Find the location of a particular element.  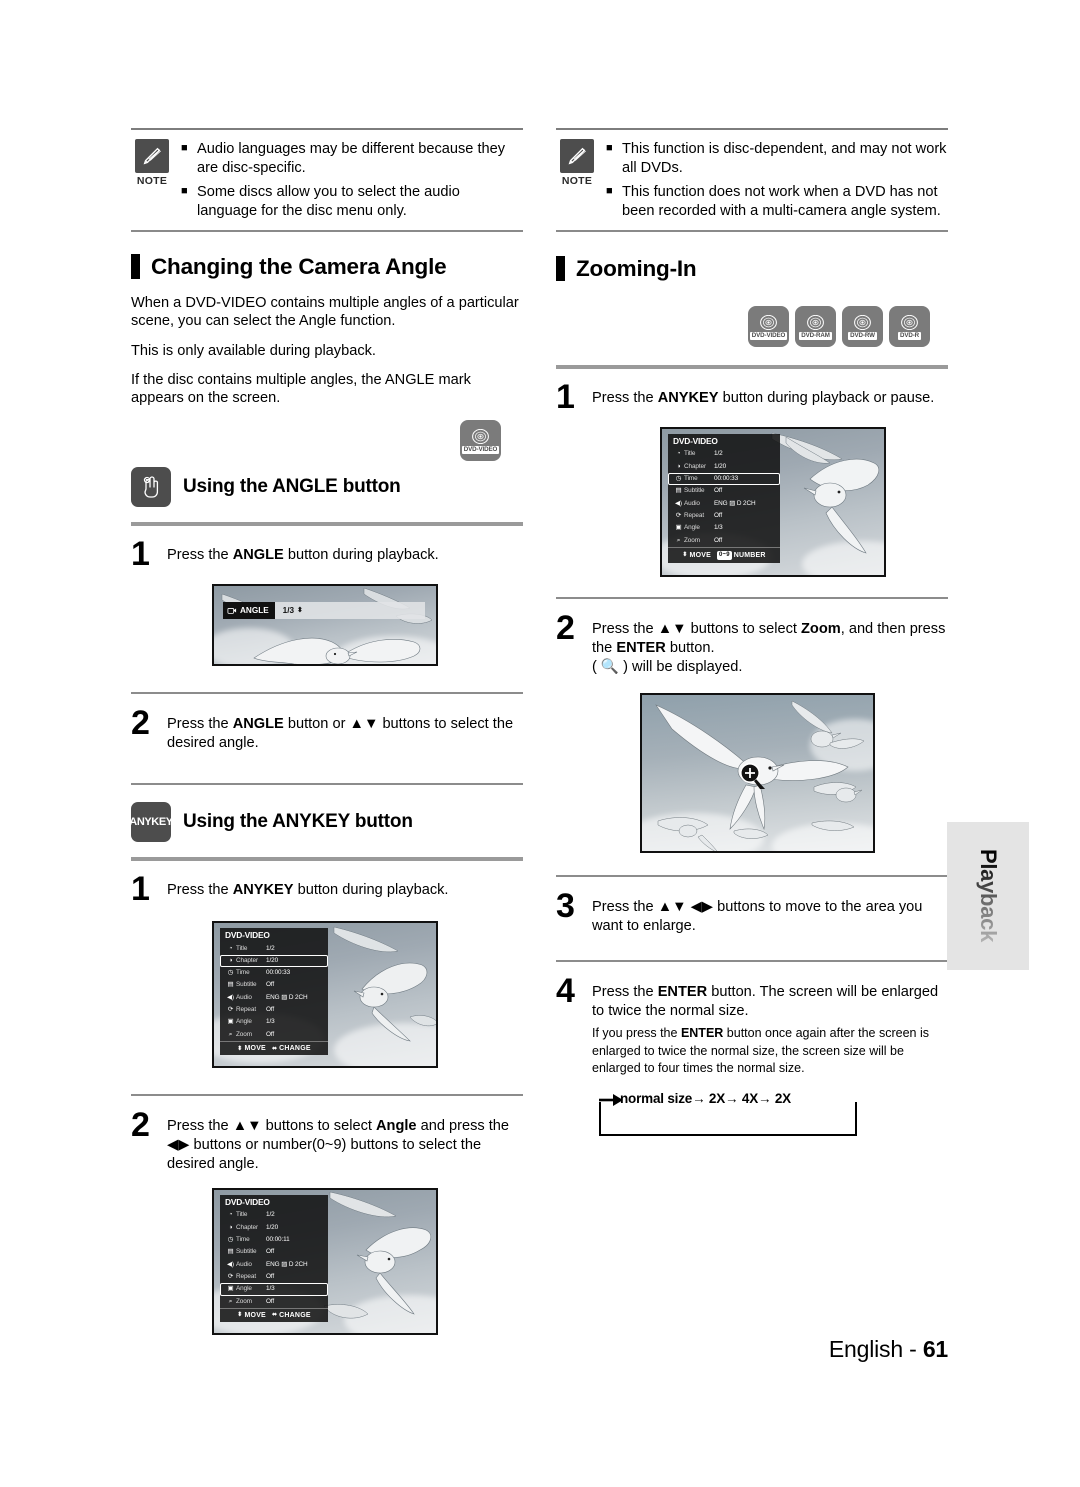

repeat-icon: ⟳ is located at coordinates (230, 1276).